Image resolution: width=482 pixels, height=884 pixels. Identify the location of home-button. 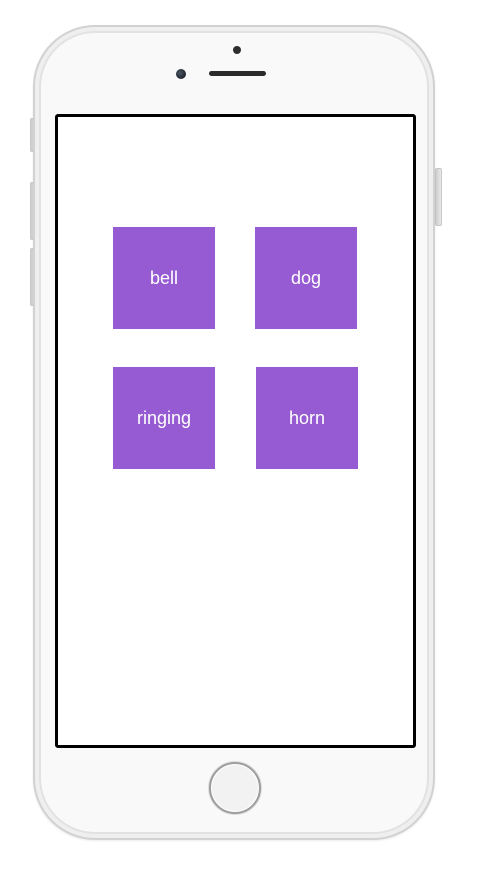
(235, 788).